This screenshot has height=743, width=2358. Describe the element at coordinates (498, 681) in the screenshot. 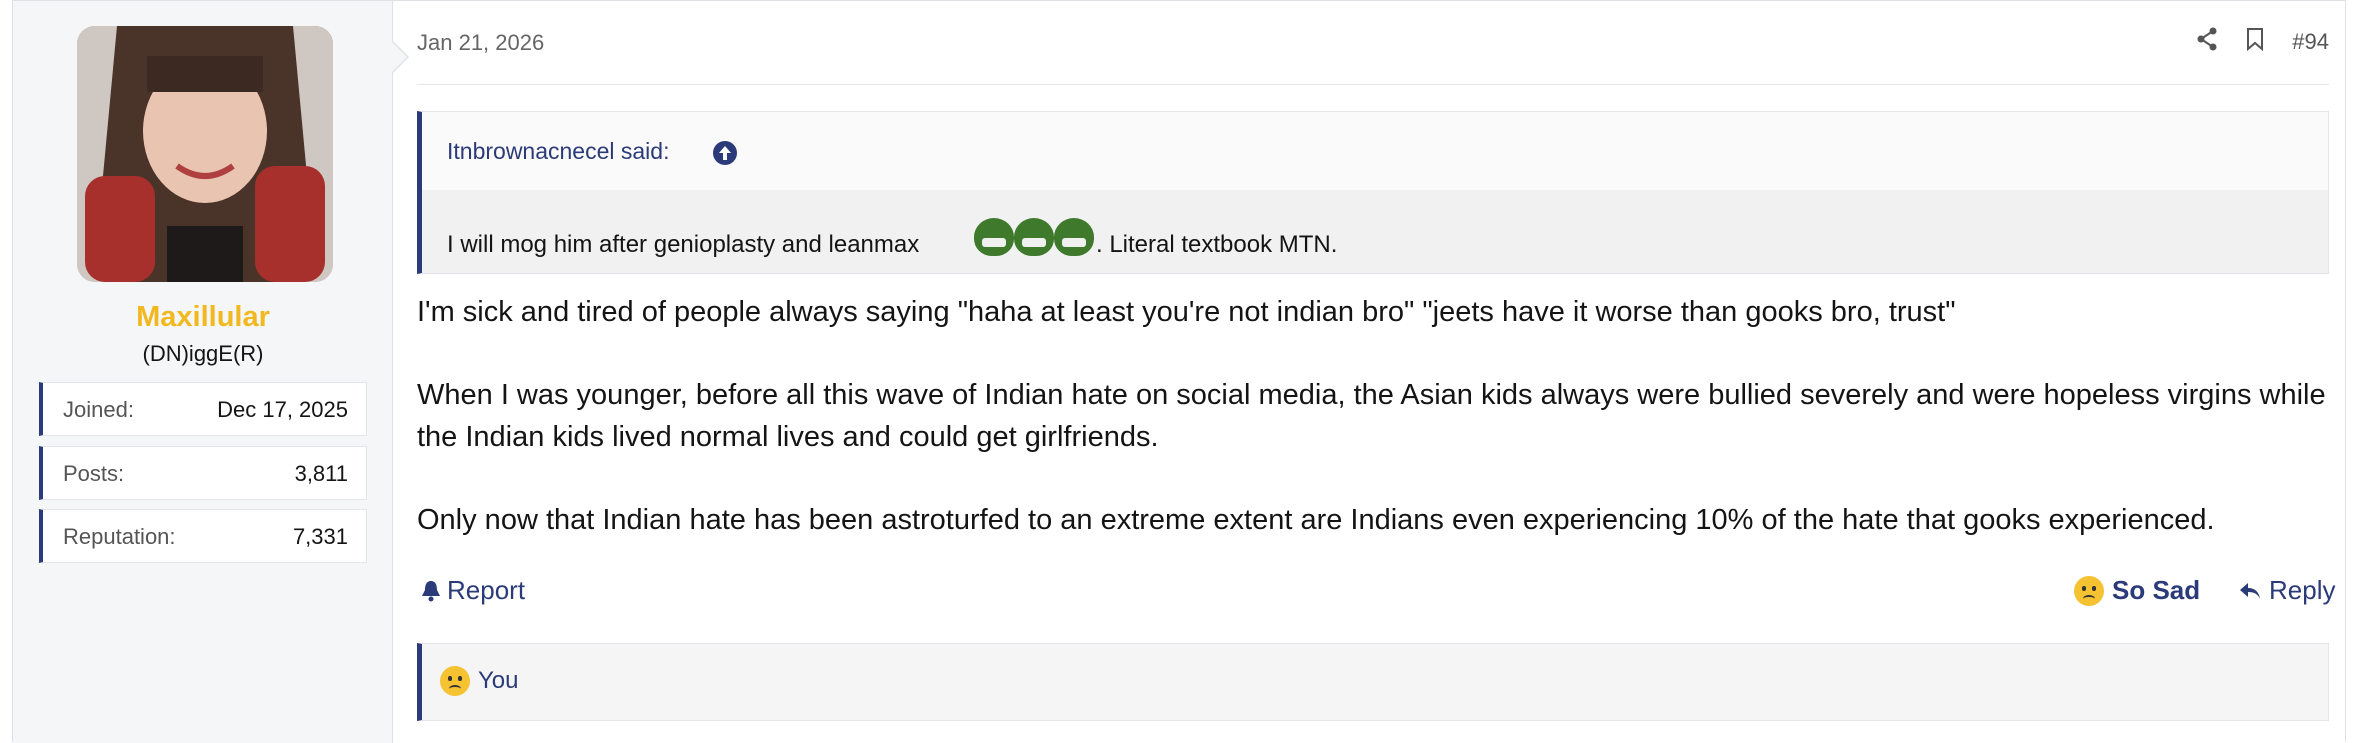

I see `reactions-users: You` at that location.